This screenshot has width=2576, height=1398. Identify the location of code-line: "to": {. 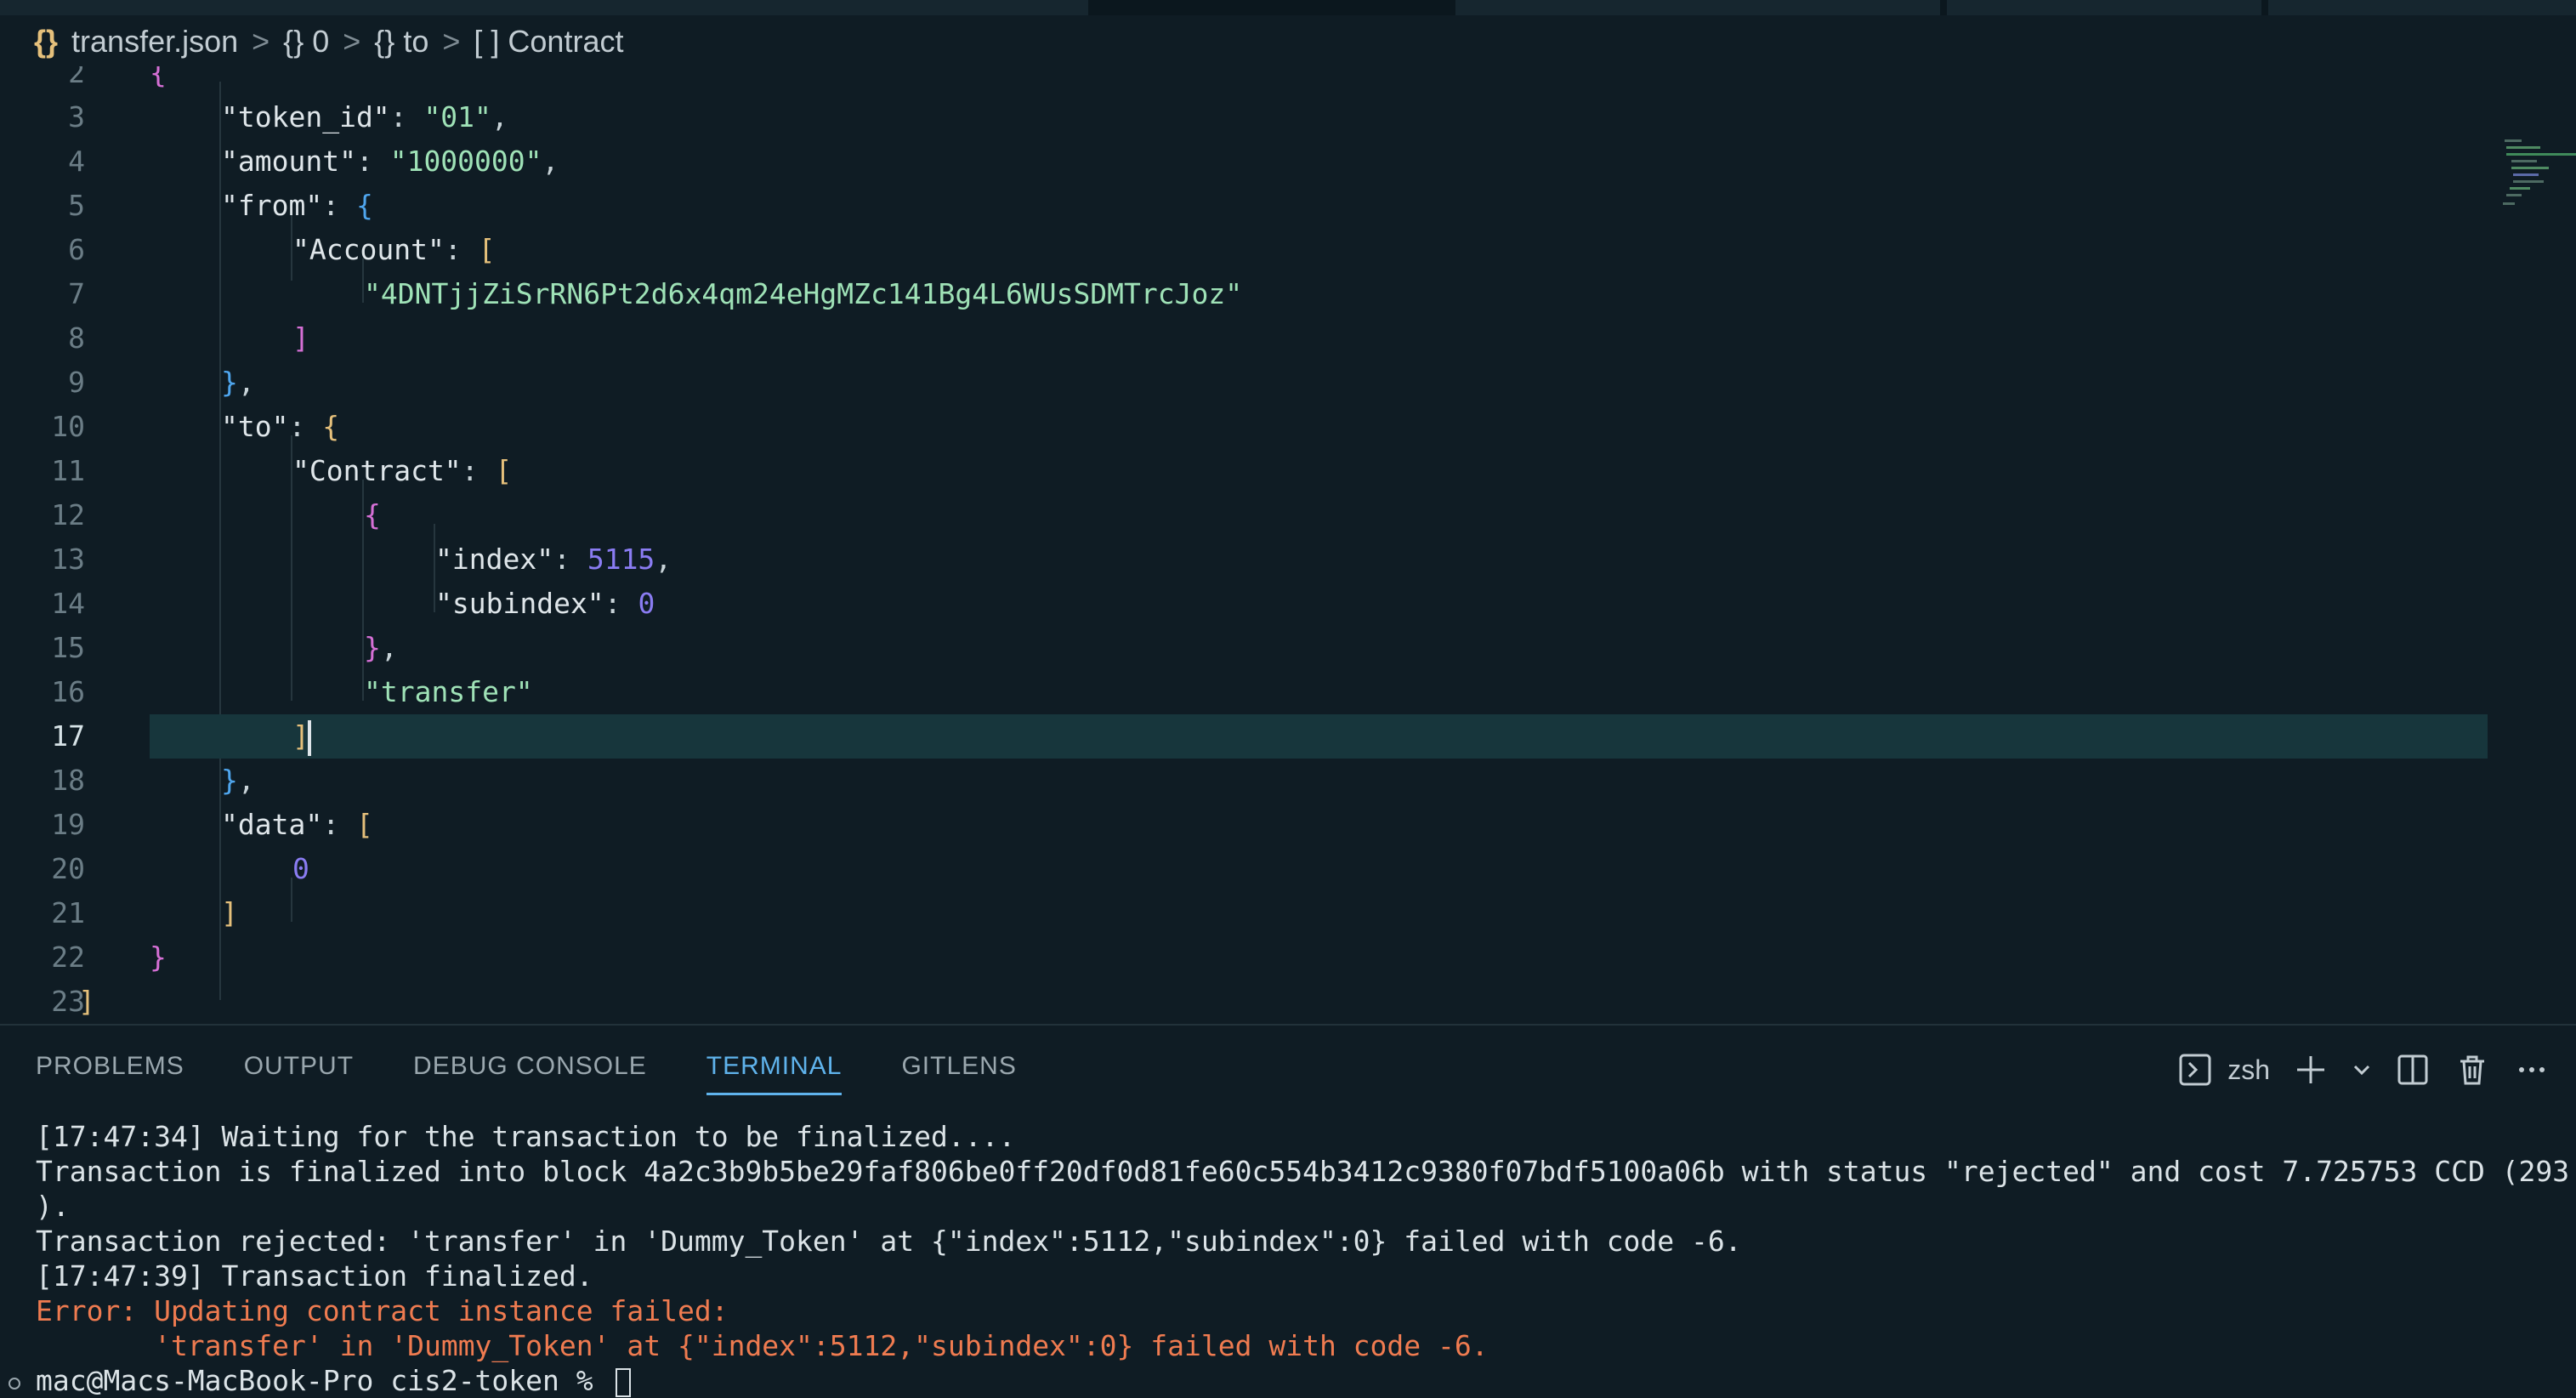
(280, 427).